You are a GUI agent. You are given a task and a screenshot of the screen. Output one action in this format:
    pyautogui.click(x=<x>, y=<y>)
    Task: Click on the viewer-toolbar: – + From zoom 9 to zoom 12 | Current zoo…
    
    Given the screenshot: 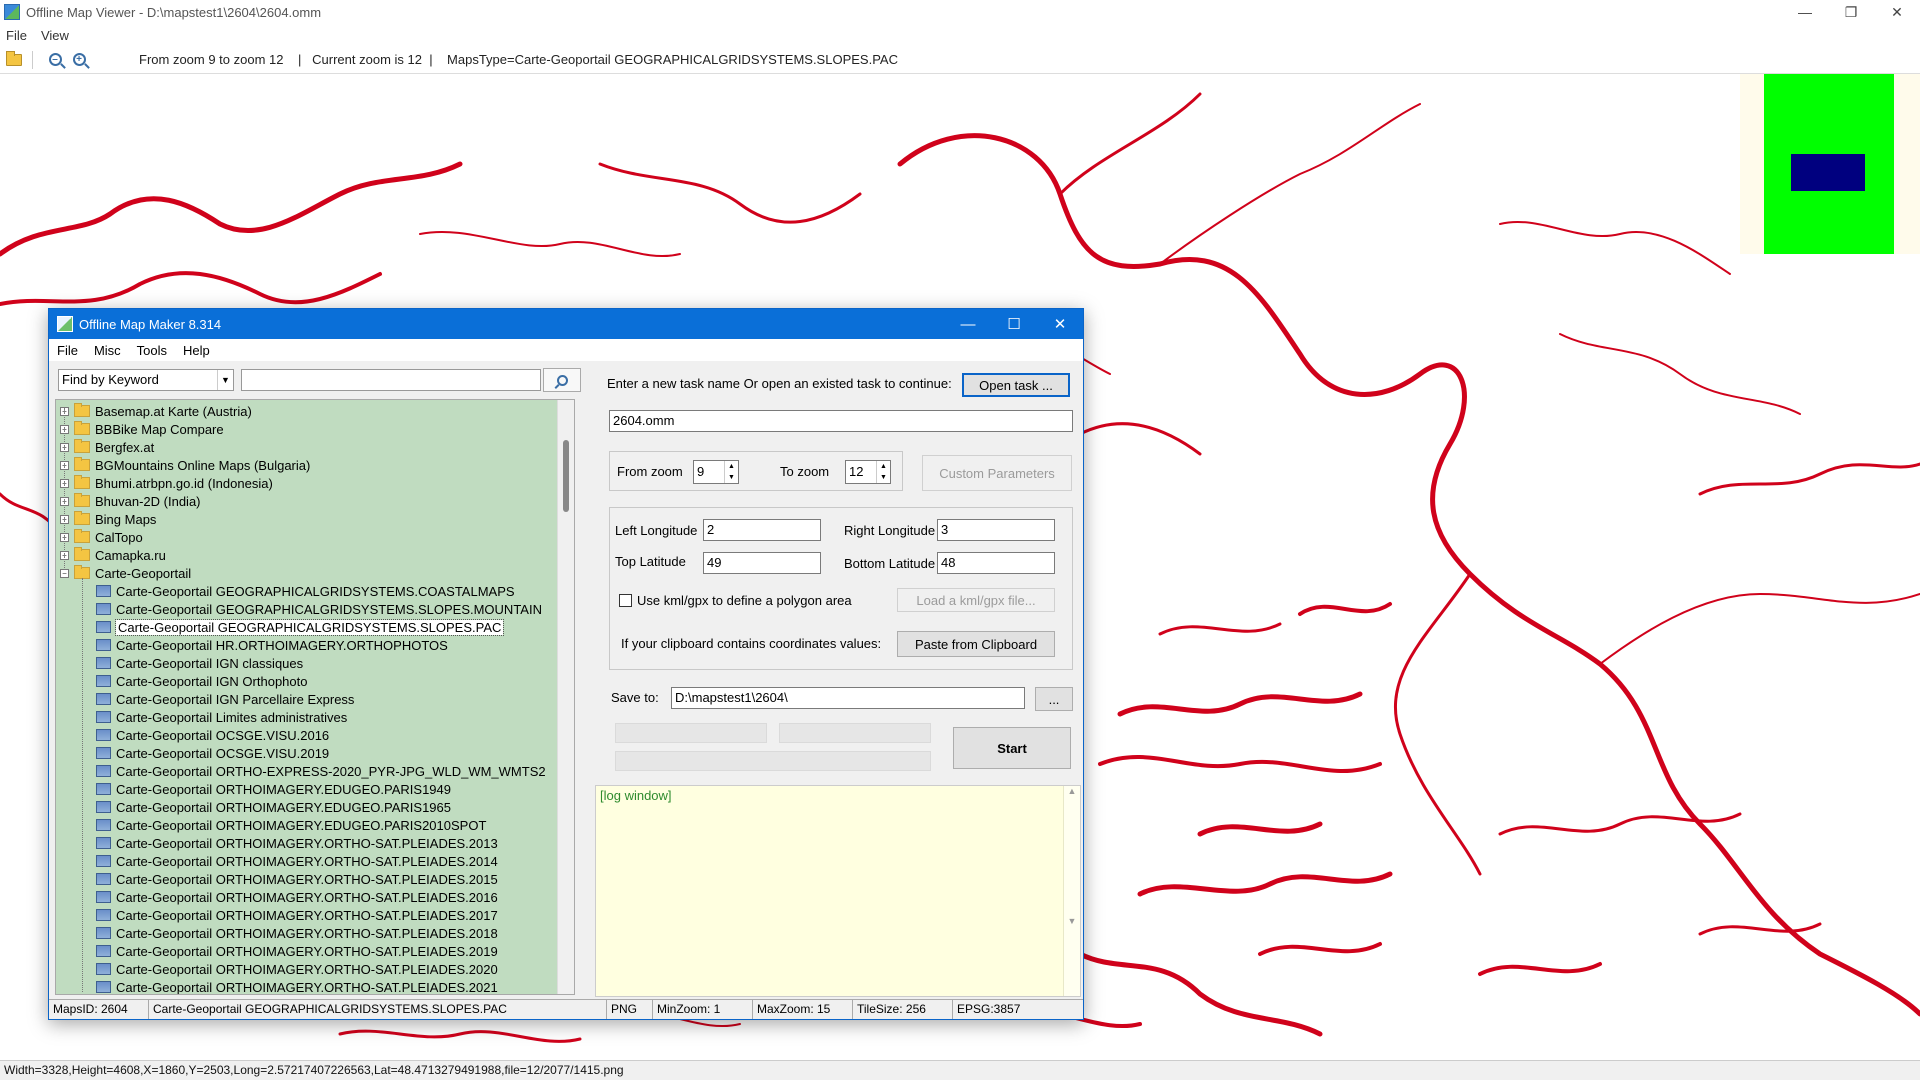 What is the action you would take?
    pyautogui.click(x=960, y=60)
    